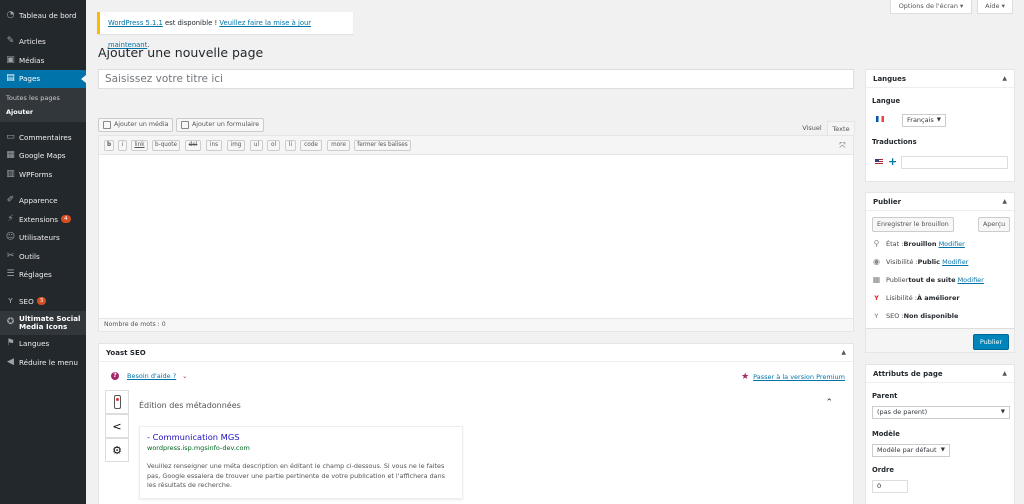 The height and width of the screenshot is (504, 1024). I want to click on visibility-value: Public, so click(929, 261).